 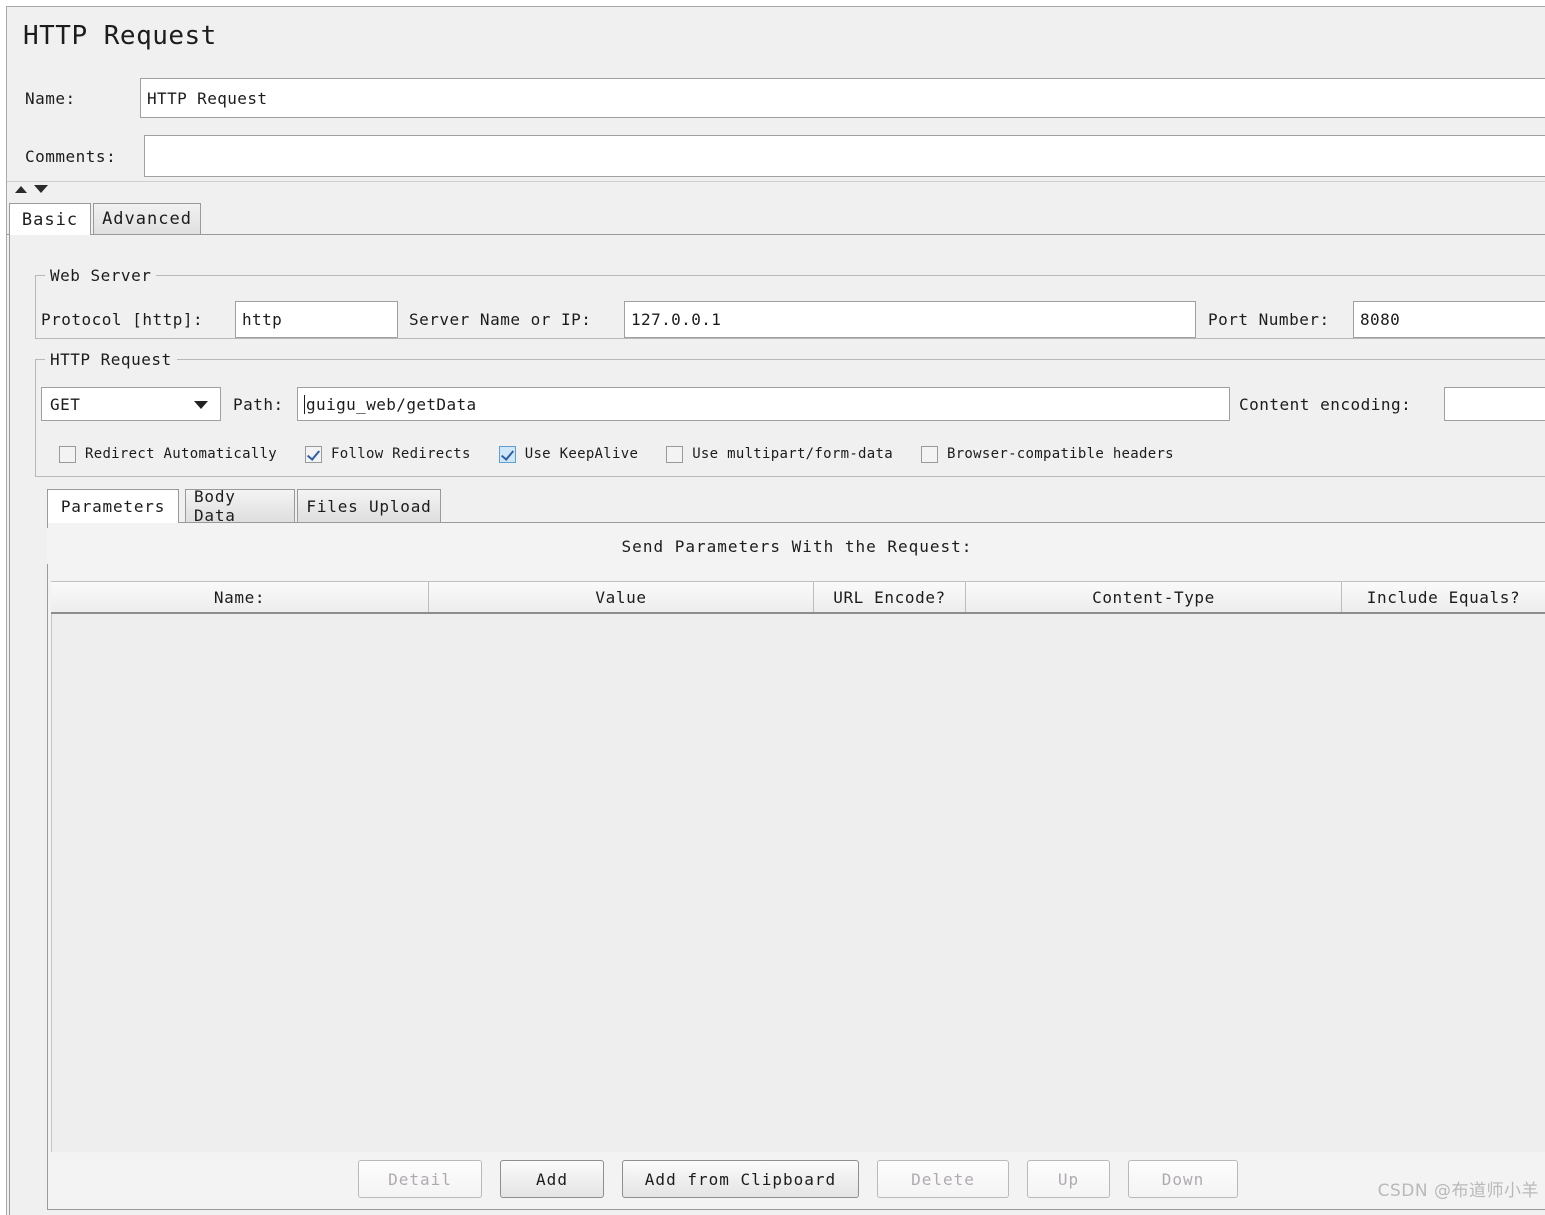 What do you see at coordinates (111, 359) in the screenshot?
I see `http-request-group-title: HTTP Request` at bounding box center [111, 359].